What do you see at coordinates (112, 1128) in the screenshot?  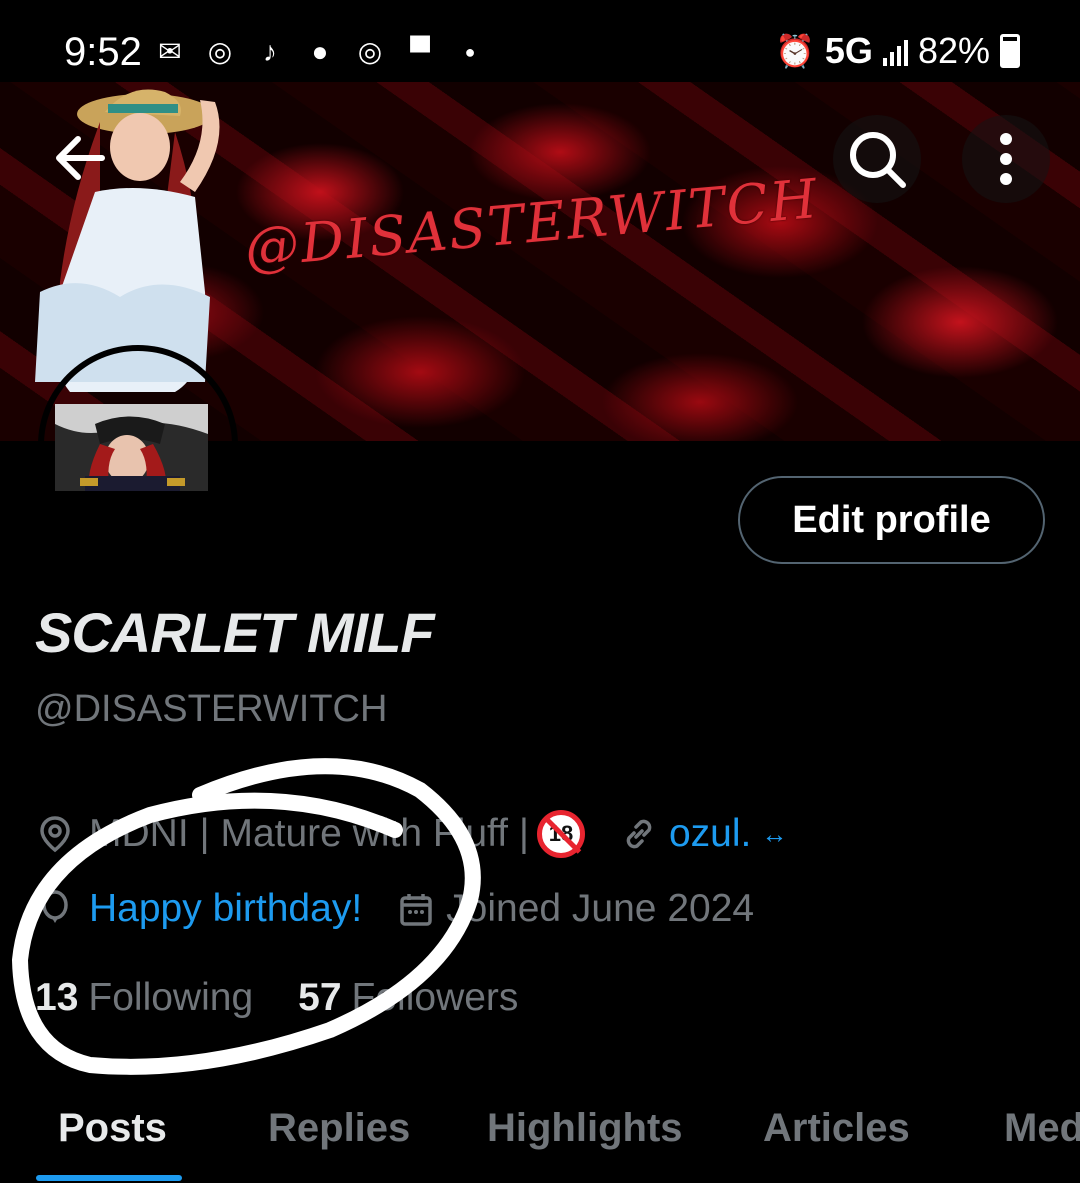 I see `tab-posts: Posts` at bounding box center [112, 1128].